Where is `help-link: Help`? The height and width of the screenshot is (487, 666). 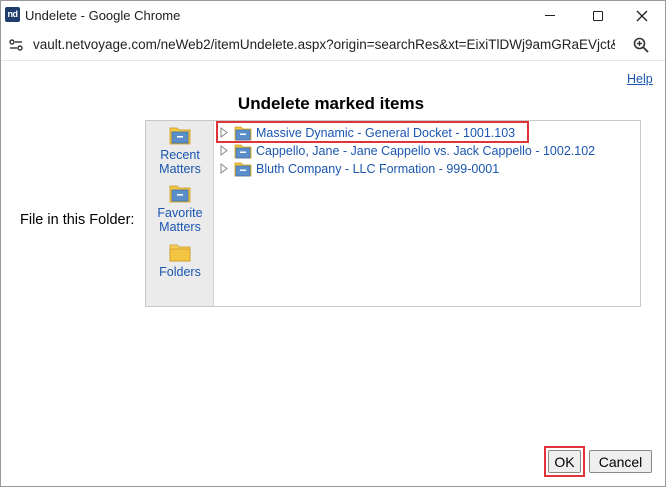 help-link: Help is located at coordinates (640, 79).